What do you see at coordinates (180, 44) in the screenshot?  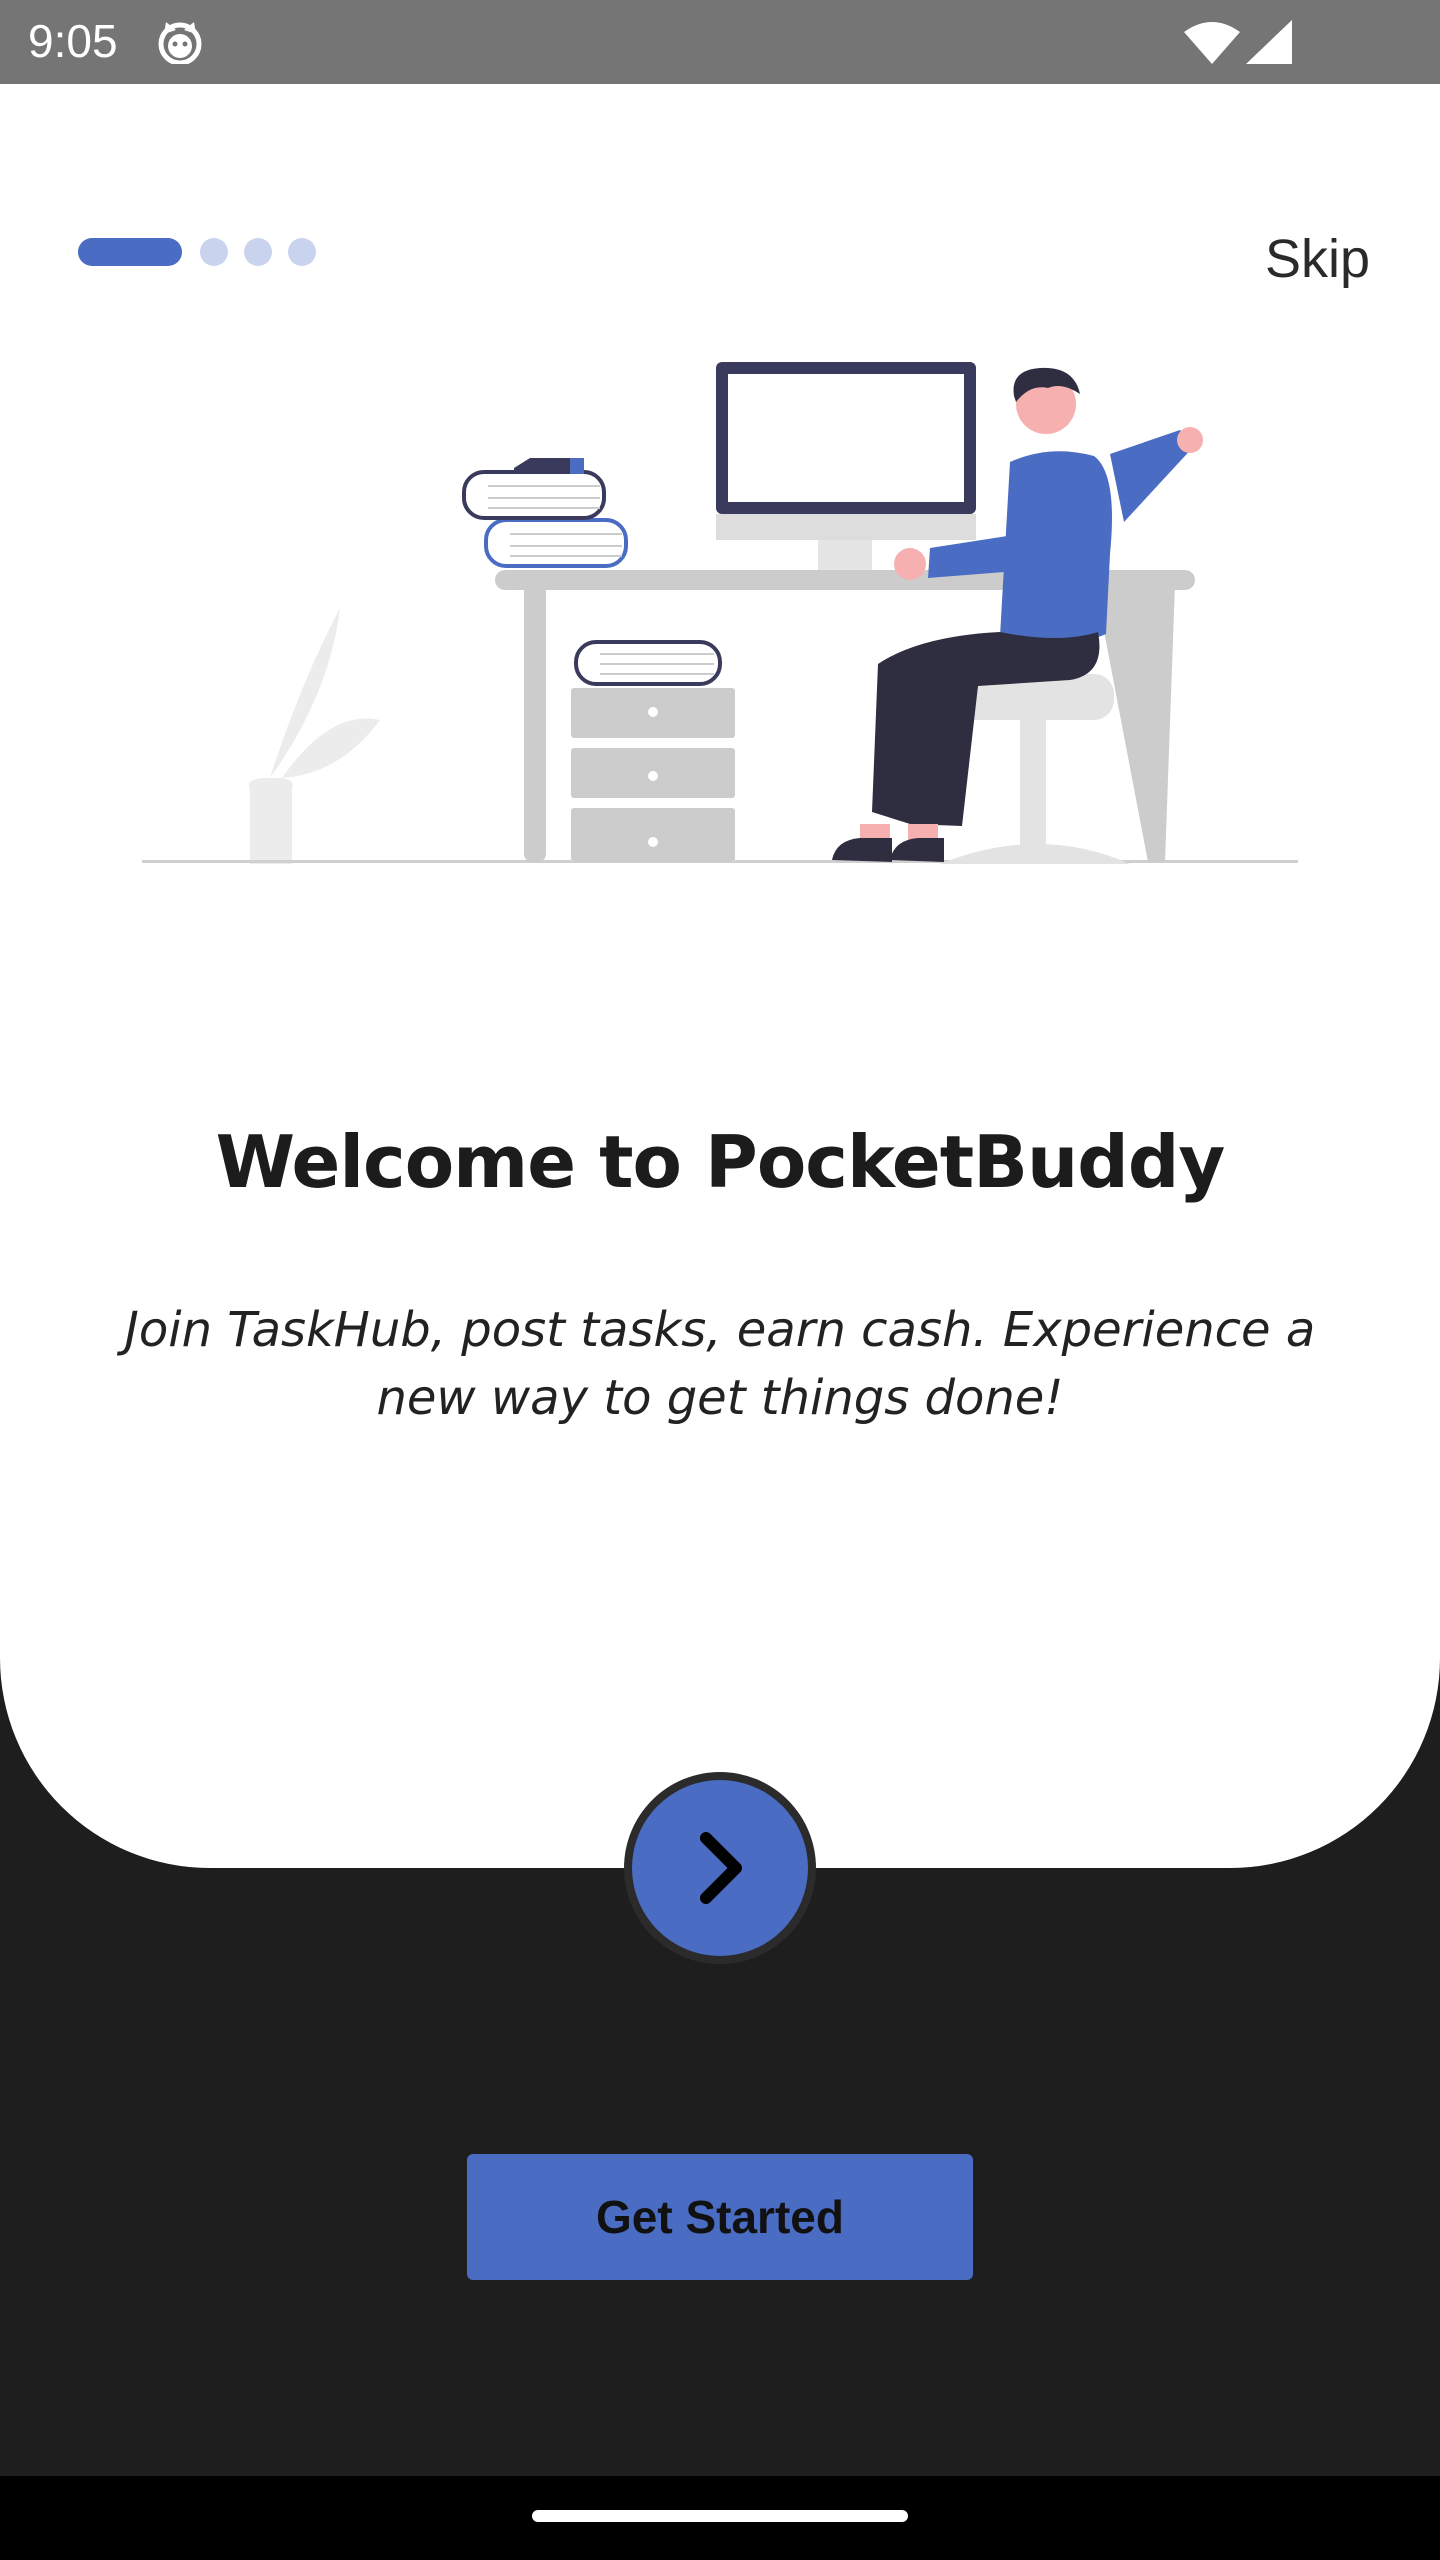 I see `cat-icon` at bounding box center [180, 44].